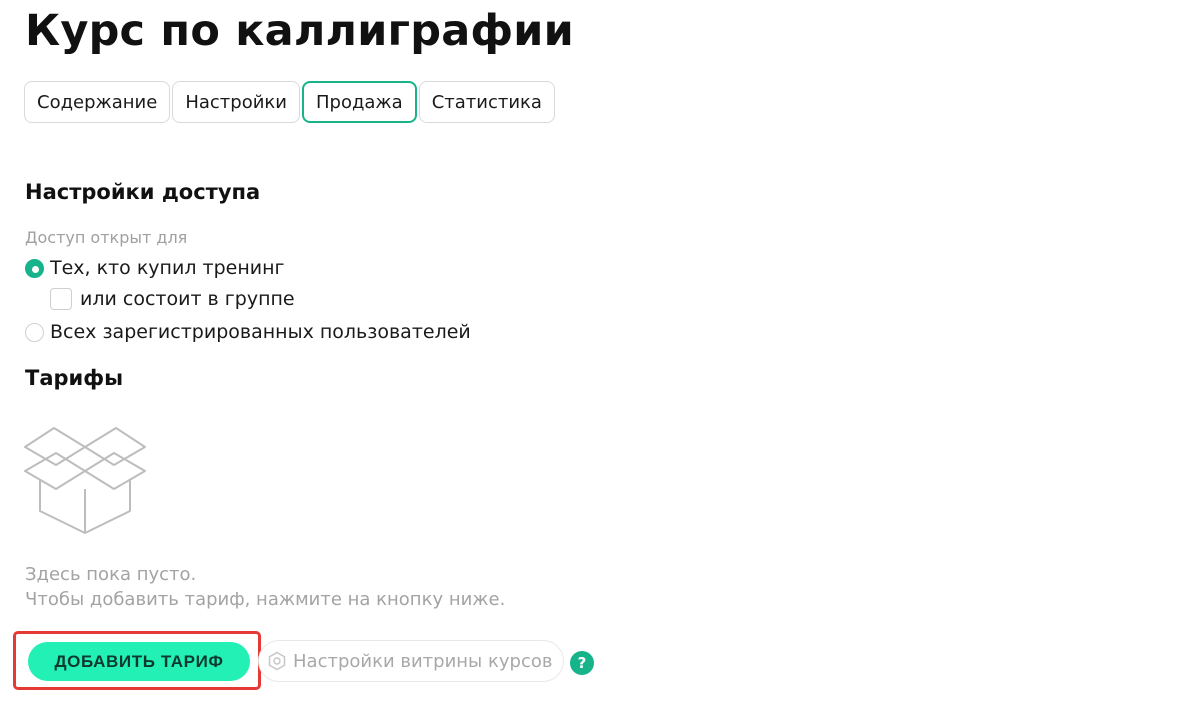  Describe the element at coordinates (486, 102) in the screenshot. I see `tab-statistics: Статистика` at that location.